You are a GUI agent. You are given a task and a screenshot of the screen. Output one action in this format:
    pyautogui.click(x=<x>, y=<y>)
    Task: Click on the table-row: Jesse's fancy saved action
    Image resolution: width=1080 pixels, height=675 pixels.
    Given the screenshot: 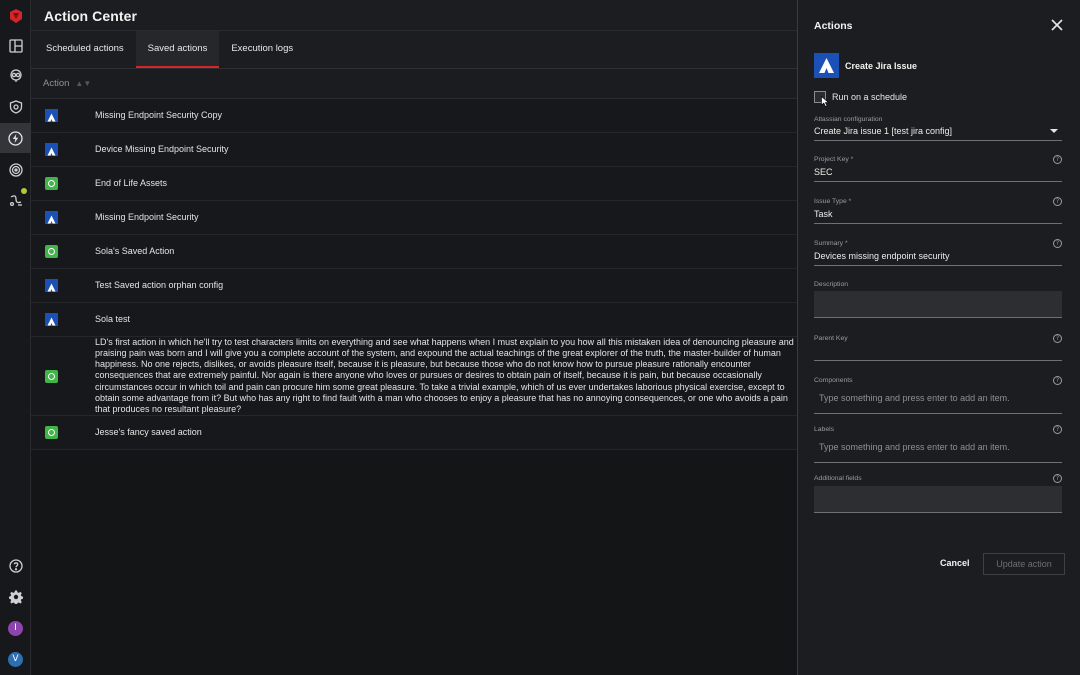 What is the action you would take?
    pyautogui.click(x=414, y=433)
    